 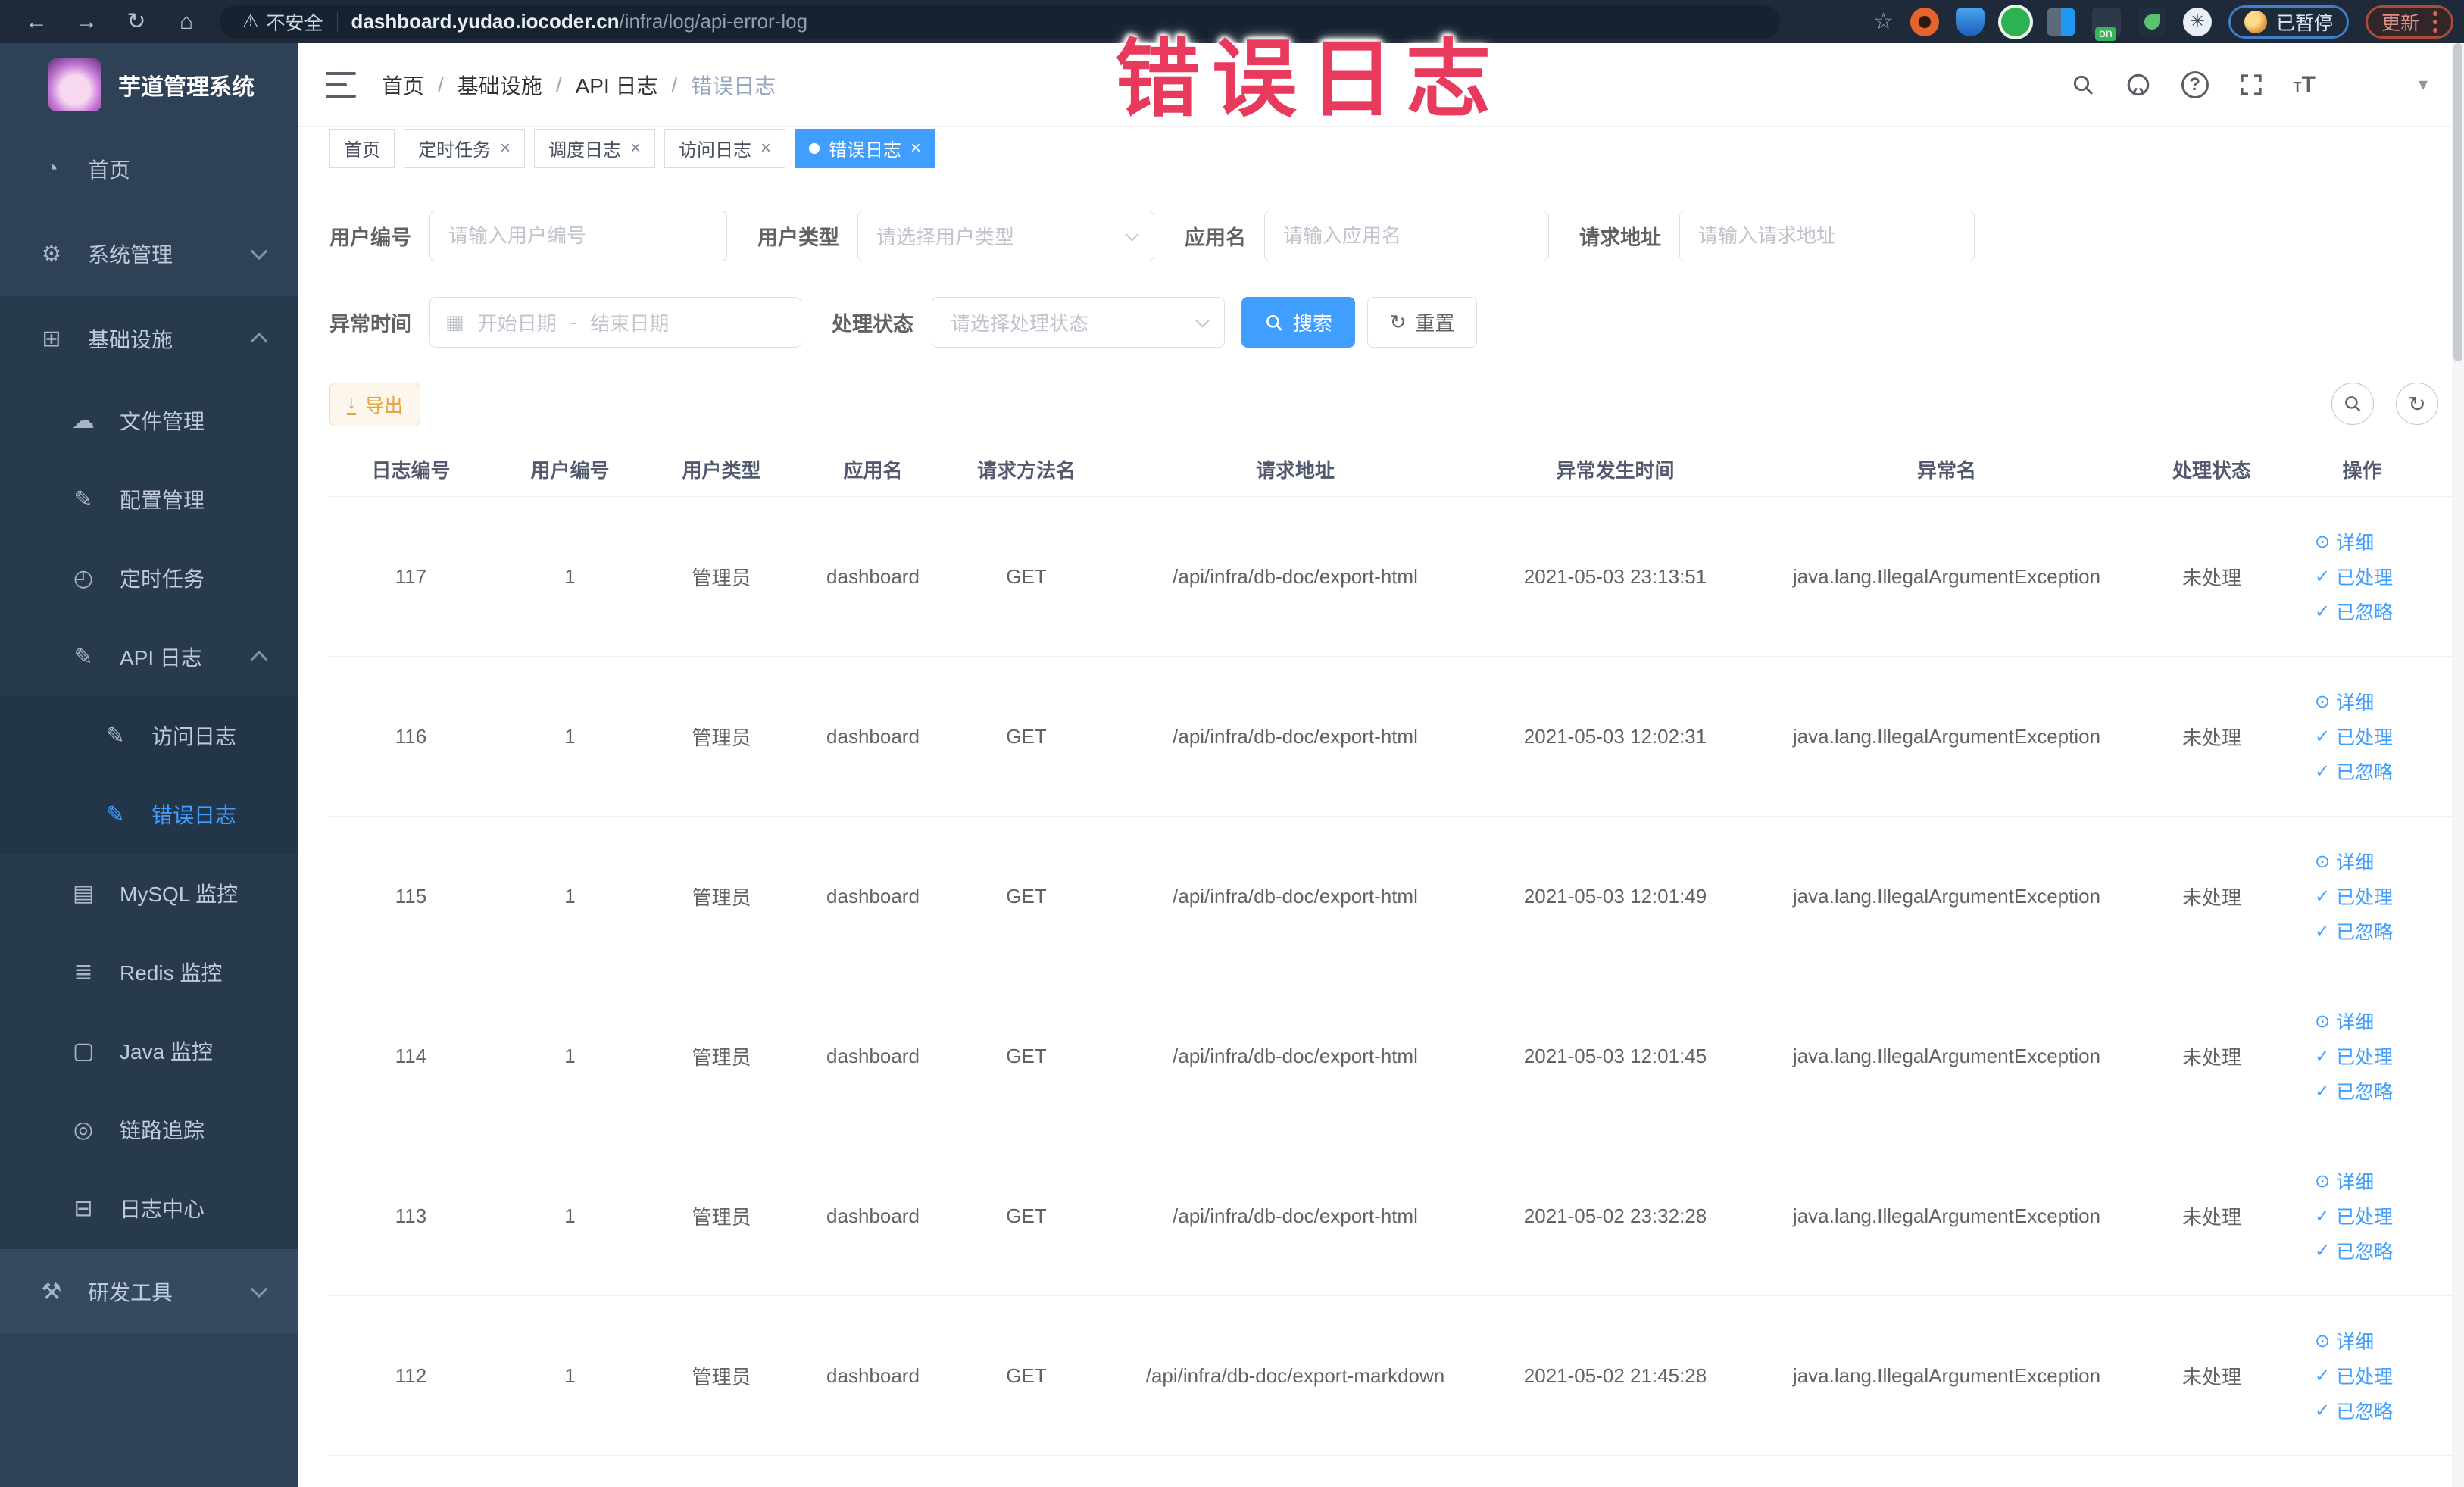 I want to click on sidebar-item-home: ◔ 首页, so click(x=149, y=169).